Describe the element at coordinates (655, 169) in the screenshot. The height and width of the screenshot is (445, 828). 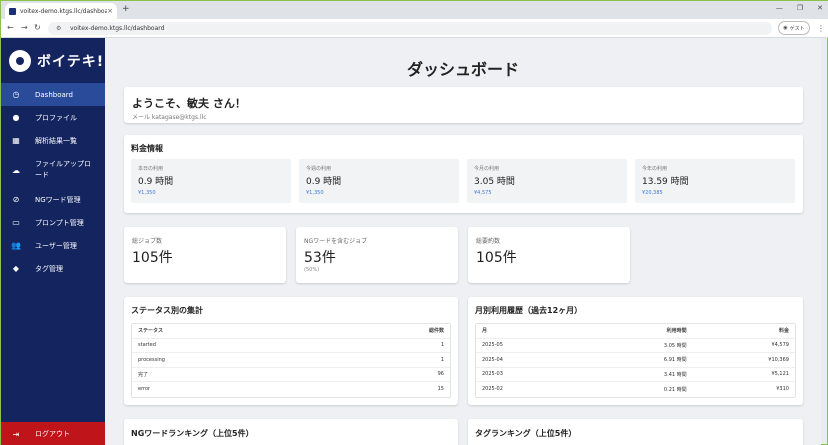
I see `fee-label: 今年の利用` at that location.